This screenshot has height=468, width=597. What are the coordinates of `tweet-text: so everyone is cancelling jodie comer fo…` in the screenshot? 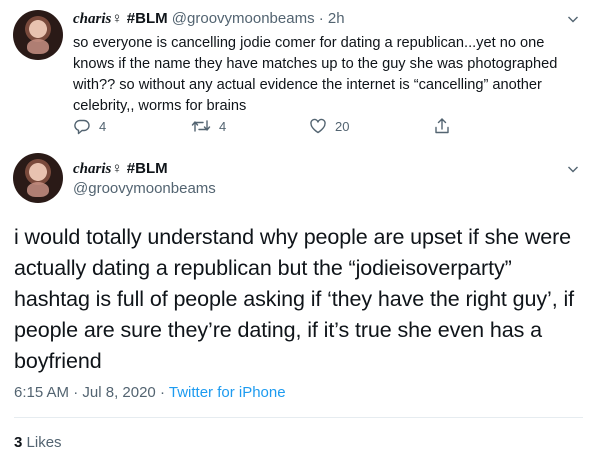 It's located at (315, 74).